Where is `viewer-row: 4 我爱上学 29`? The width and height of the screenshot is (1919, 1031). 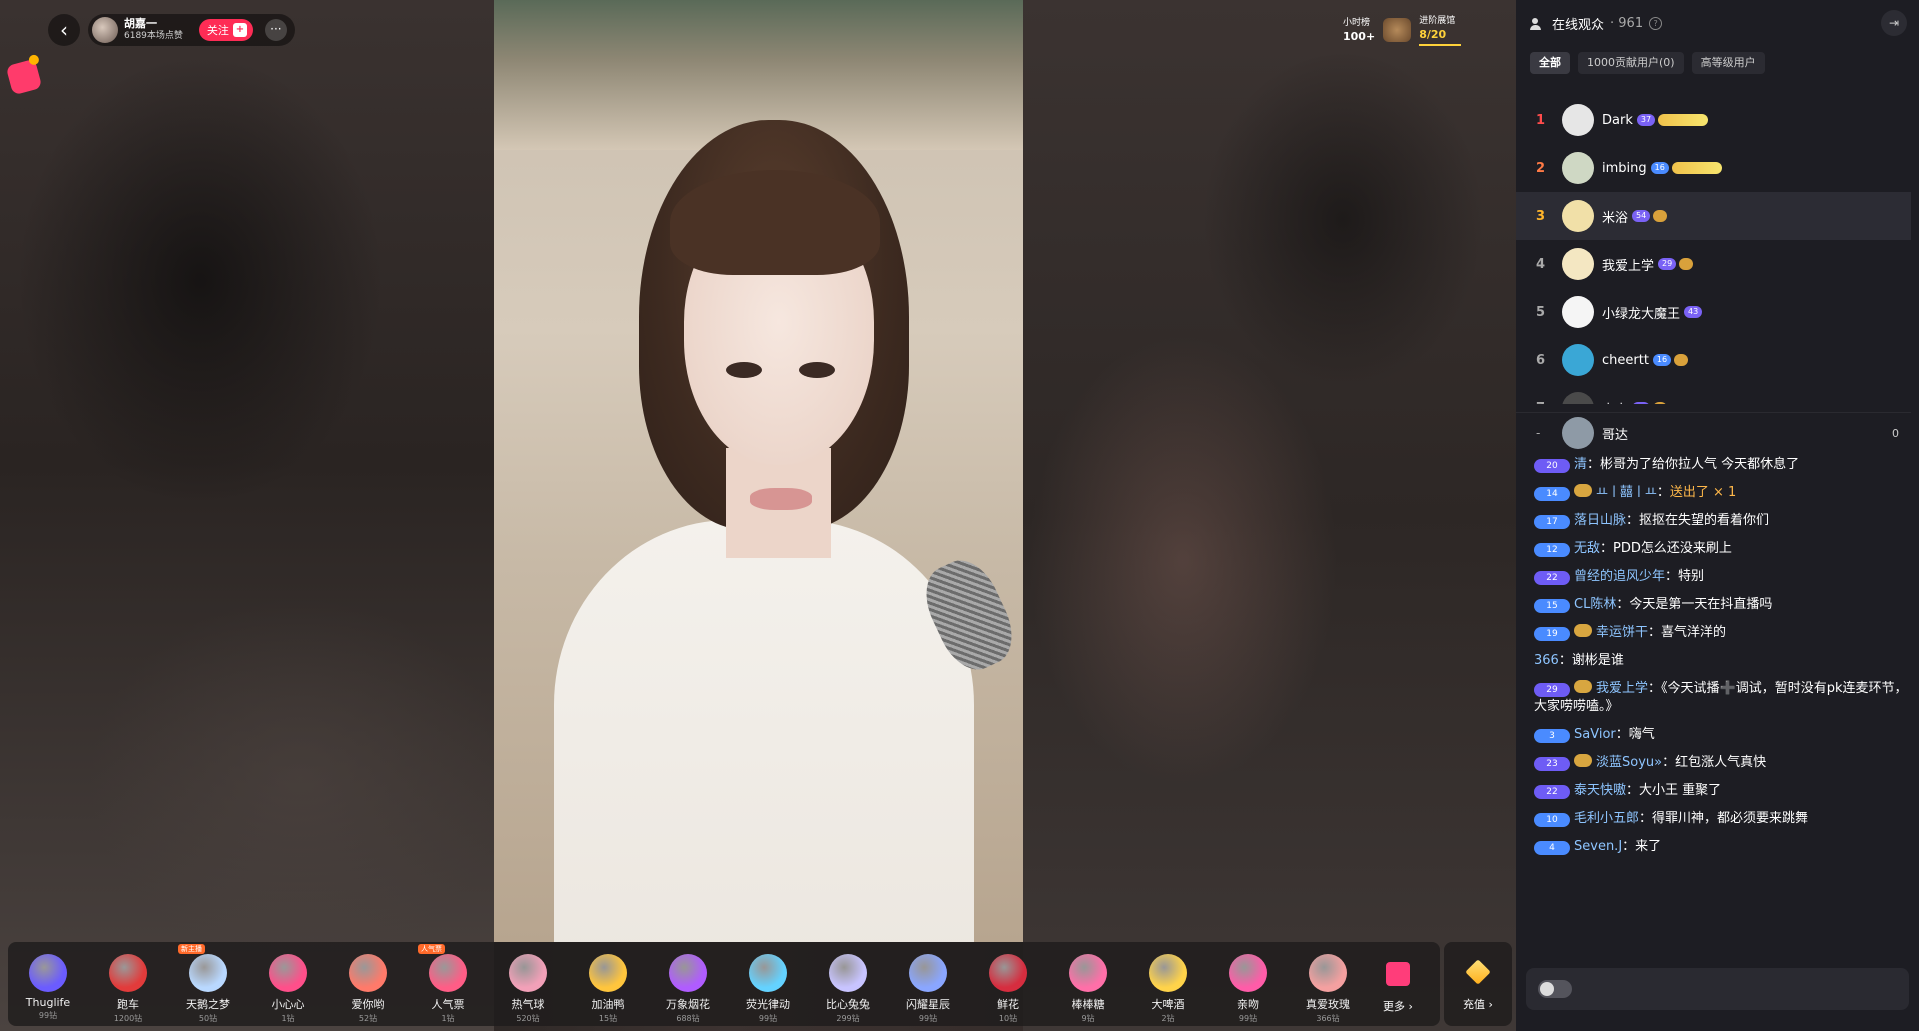 viewer-row: 4 我爱上学 29 is located at coordinates (1713, 264).